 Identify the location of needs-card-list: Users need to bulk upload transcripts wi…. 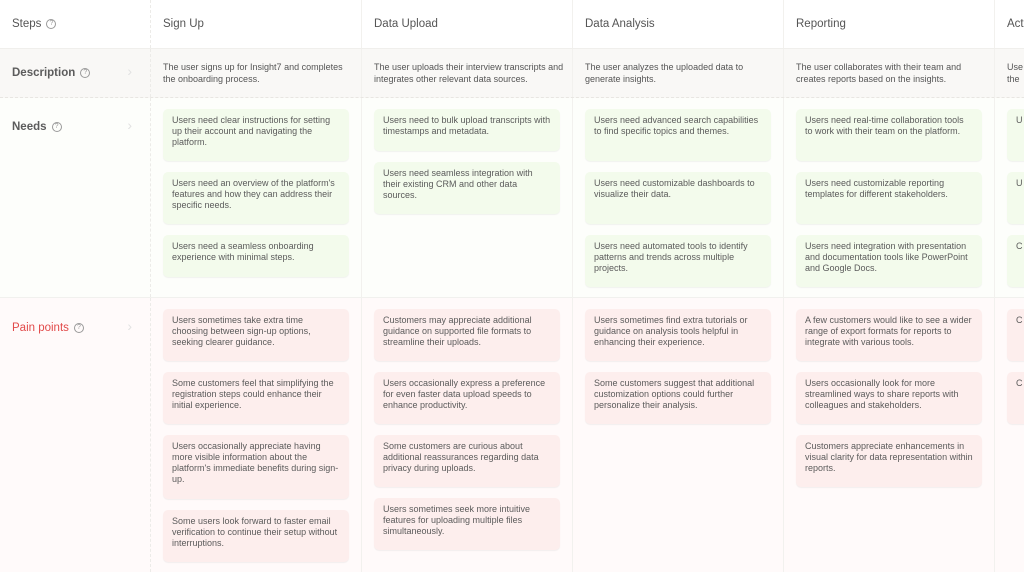
(467, 161).